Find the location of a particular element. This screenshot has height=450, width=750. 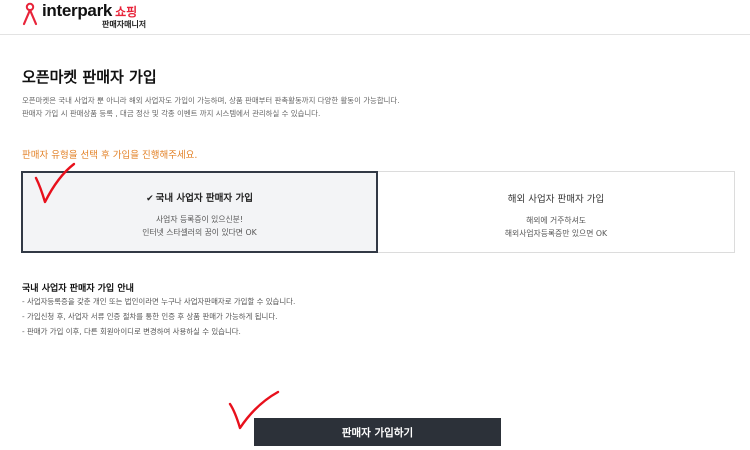

desc-line: 사업자 등록증이 있으신분! is located at coordinates (199, 219).